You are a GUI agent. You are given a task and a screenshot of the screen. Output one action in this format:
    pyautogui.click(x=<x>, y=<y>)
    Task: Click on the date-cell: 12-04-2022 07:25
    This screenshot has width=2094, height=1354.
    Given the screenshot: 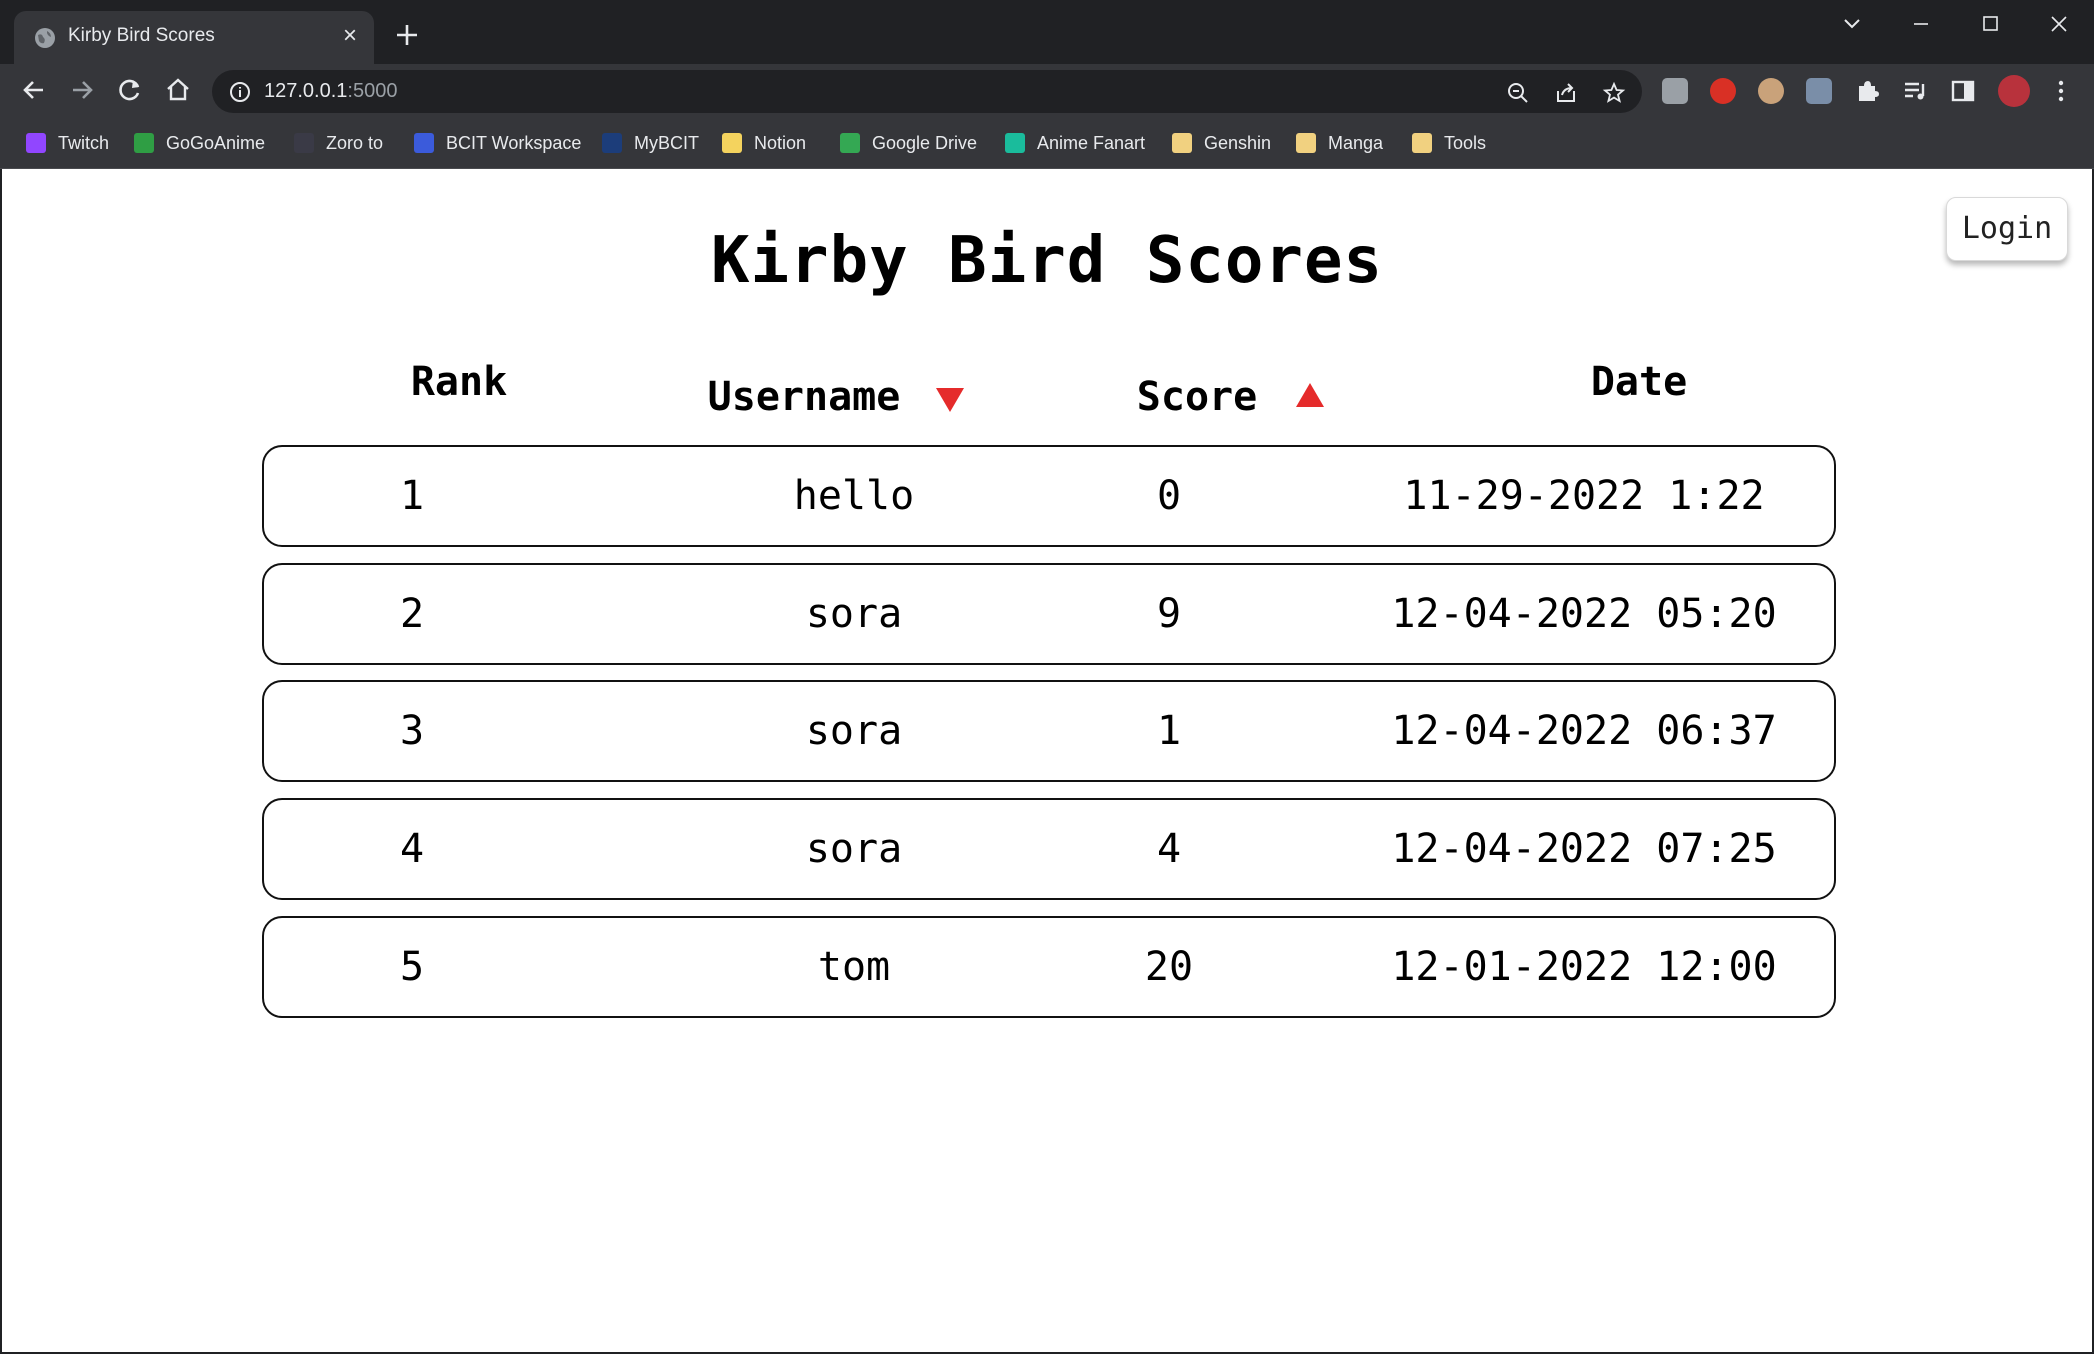 What is the action you would take?
    pyautogui.click(x=1584, y=849)
    